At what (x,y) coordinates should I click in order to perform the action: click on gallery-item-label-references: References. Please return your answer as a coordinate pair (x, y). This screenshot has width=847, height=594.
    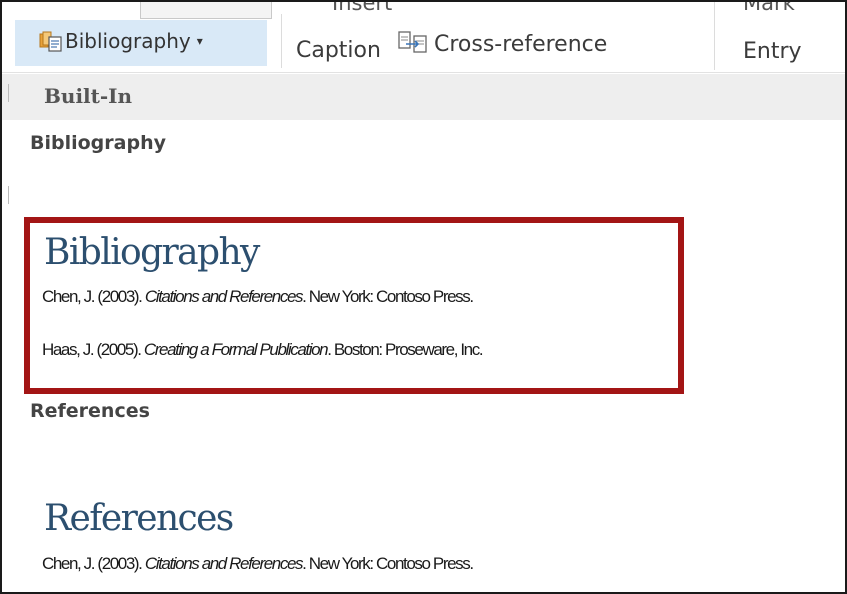
    Looking at the image, I should click on (90, 411).